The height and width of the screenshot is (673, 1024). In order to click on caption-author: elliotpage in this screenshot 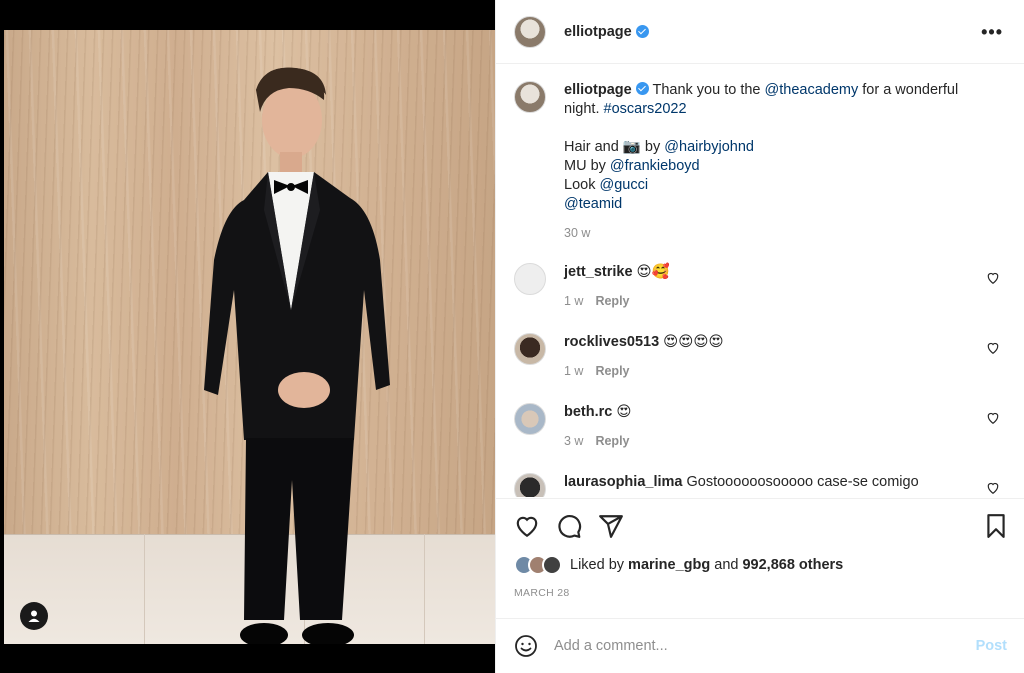, I will do `click(598, 90)`.